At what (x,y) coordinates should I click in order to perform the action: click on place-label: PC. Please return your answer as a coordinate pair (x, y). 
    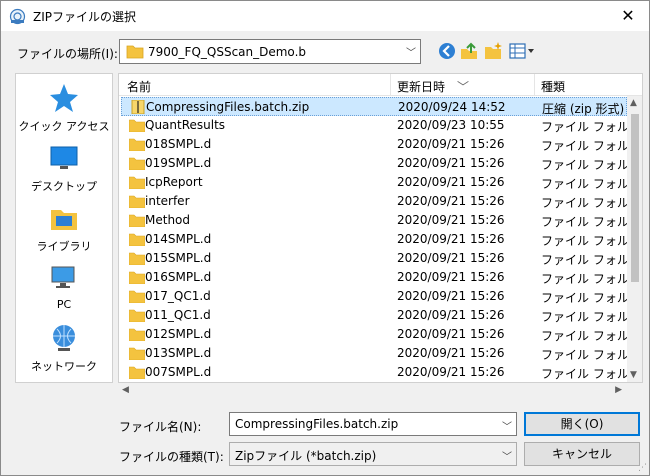
    Looking at the image, I should click on (64, 304).